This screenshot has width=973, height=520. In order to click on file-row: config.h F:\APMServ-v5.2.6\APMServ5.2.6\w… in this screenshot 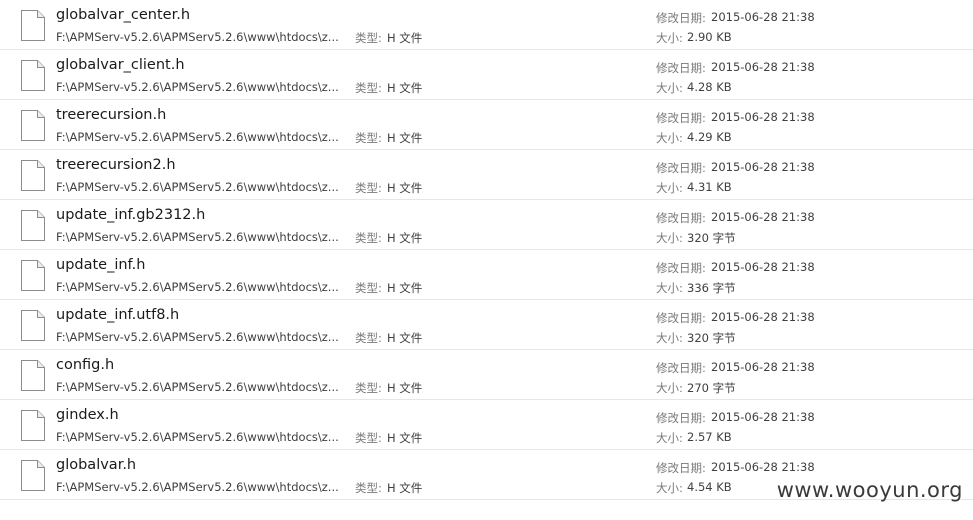, I will do `click(486, 375)`.